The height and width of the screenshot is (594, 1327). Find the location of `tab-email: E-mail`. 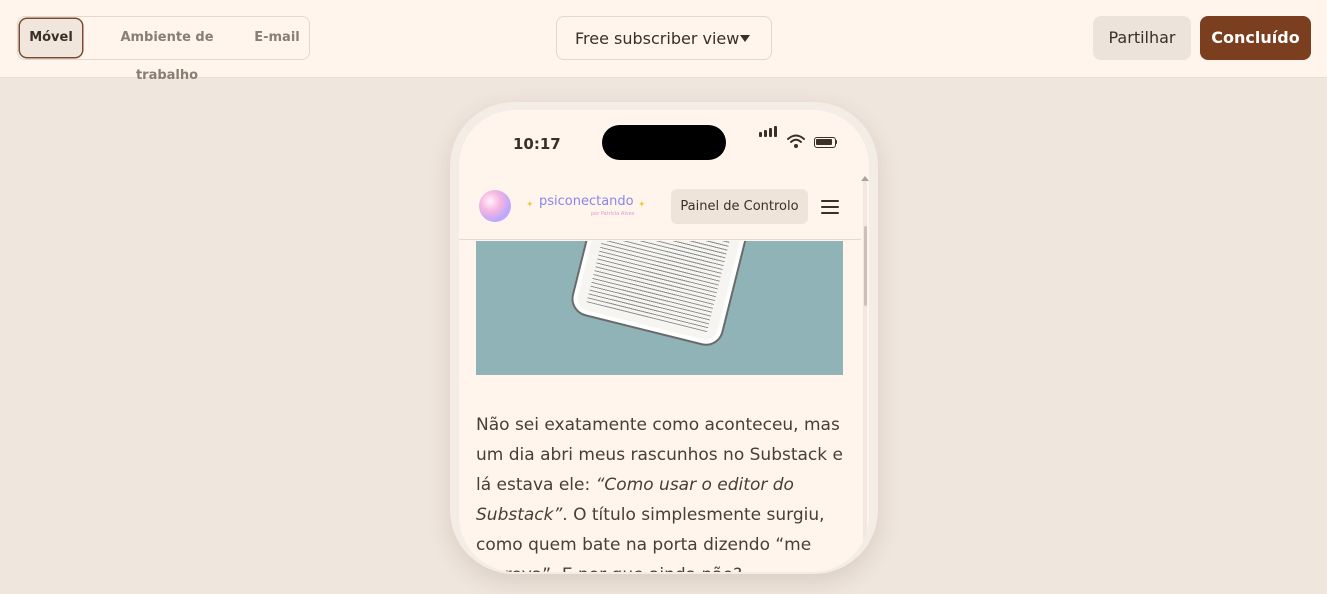

tab-email: E-mail is located at coordinates (277, 38).